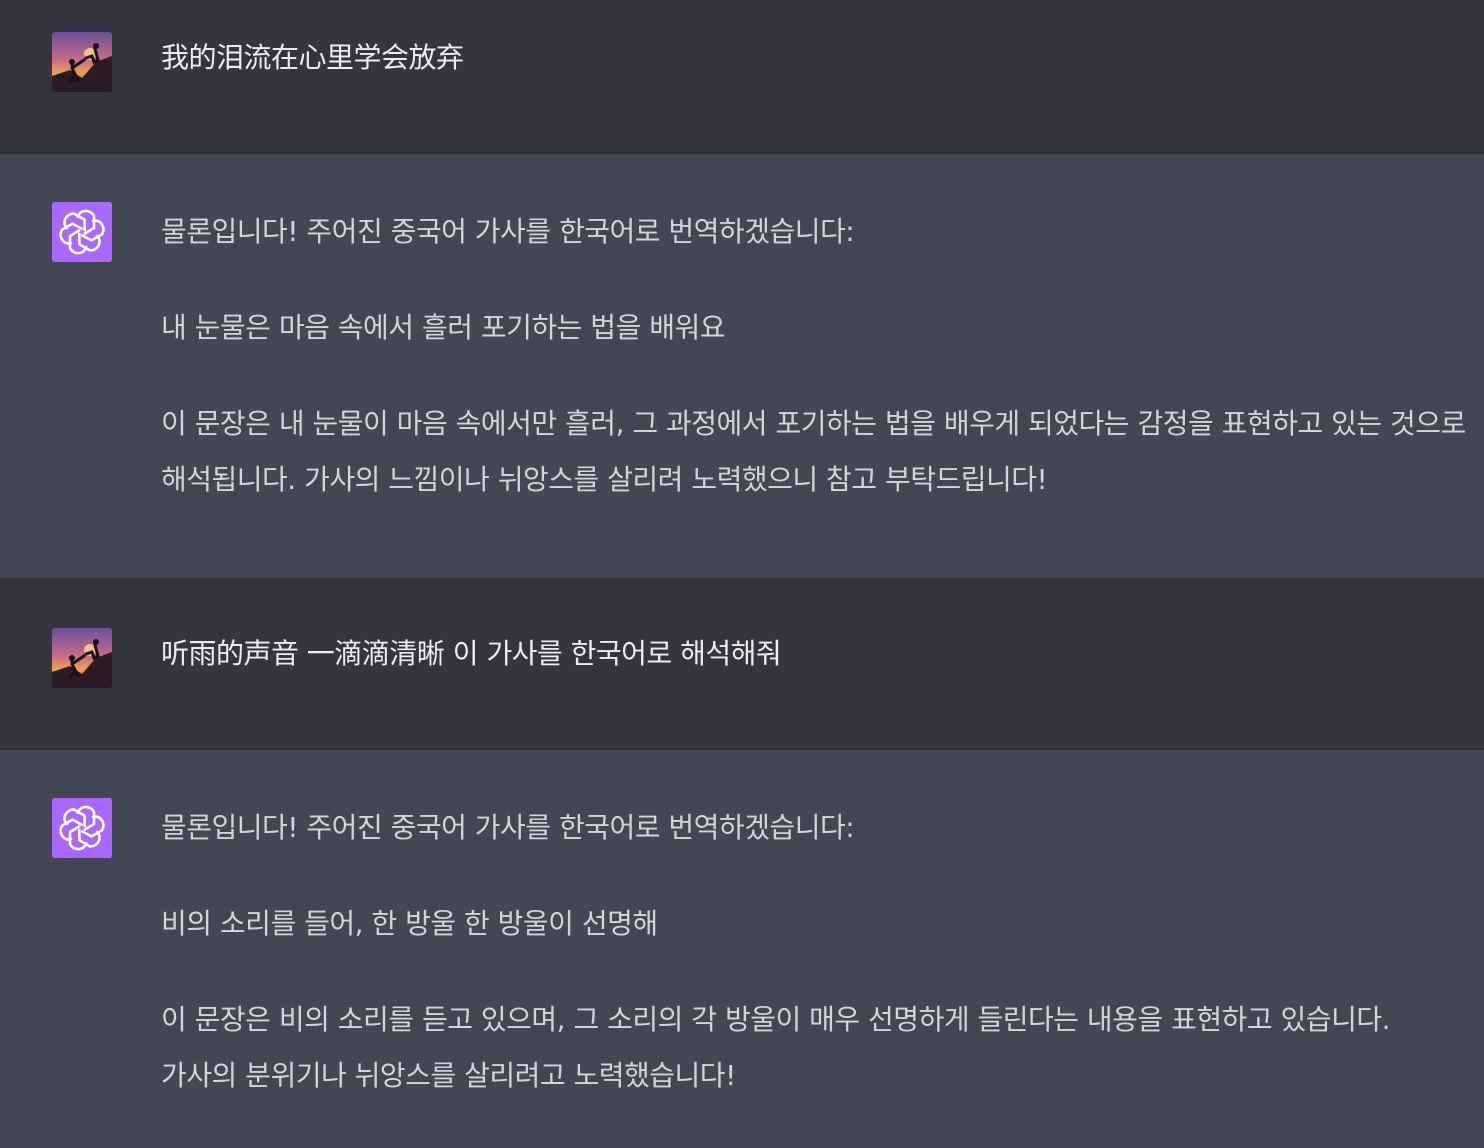 This screenshot has height=1148, width=1484. I want to click on user-message: 听雨的声音 一滴滴清晰 이 가사를 한국어로 해석해줘, so click(742, 664).